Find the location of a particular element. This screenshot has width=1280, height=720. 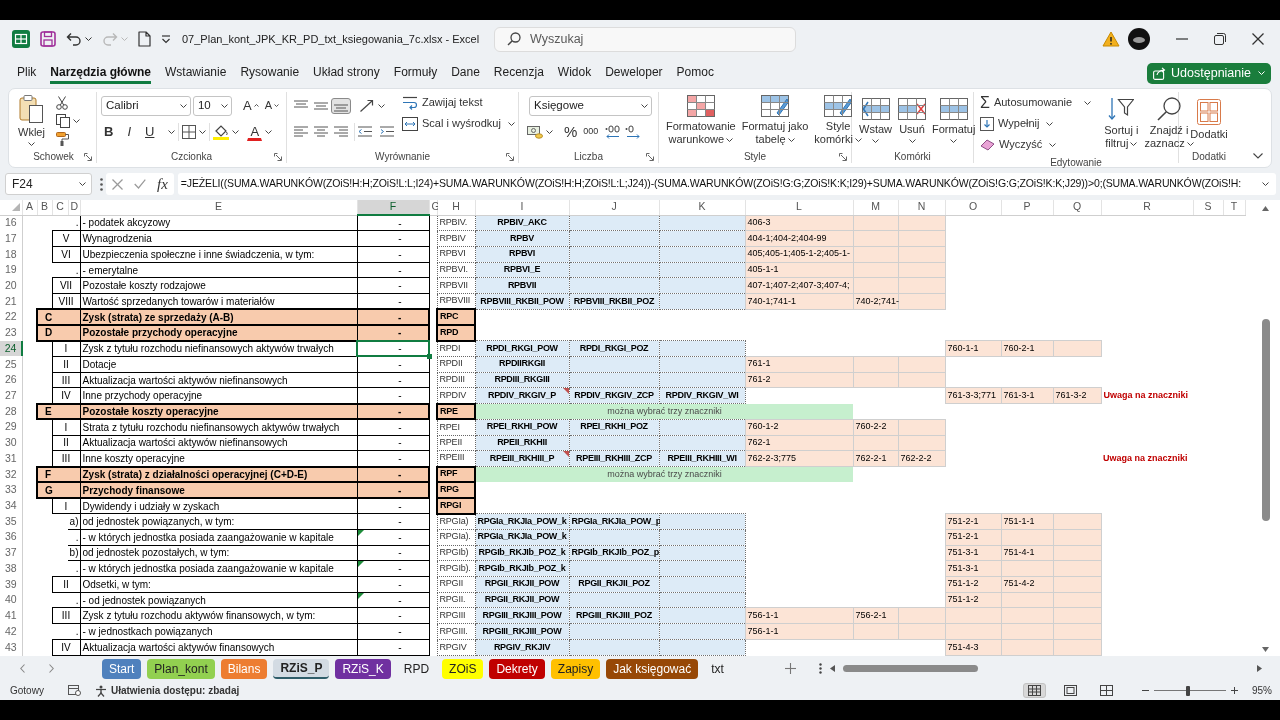

warning-icon is located at coordinates (1111, 39).